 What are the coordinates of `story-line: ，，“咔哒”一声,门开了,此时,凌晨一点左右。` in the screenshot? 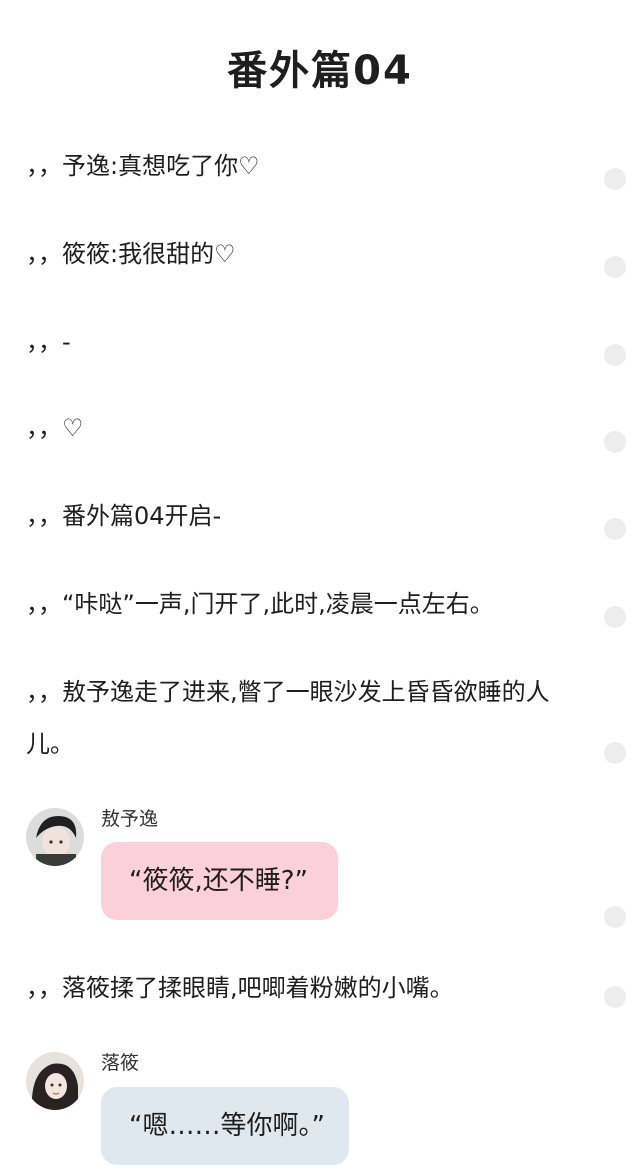 It's located at (260, 604).